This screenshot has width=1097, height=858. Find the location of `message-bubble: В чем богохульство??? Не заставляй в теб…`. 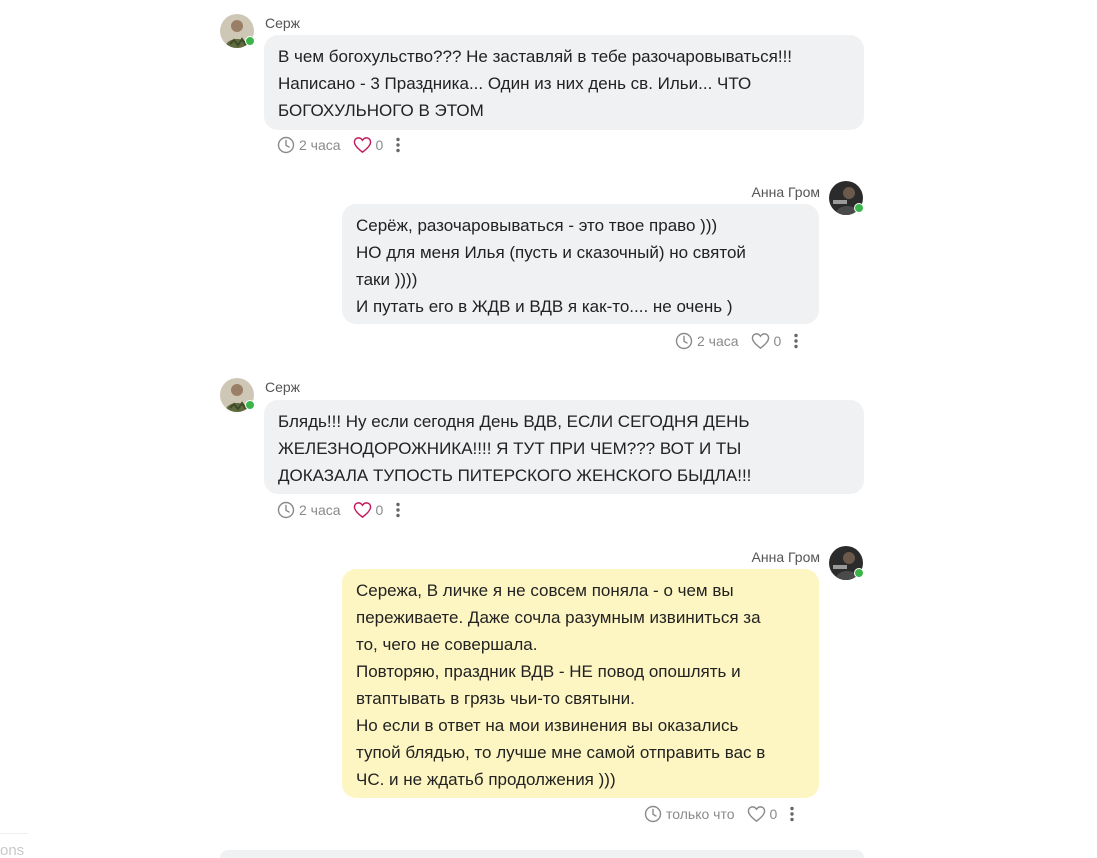

message-bubble: В чем богохульство??? Не заставляй в теб… is located at coordinates (564, 82).